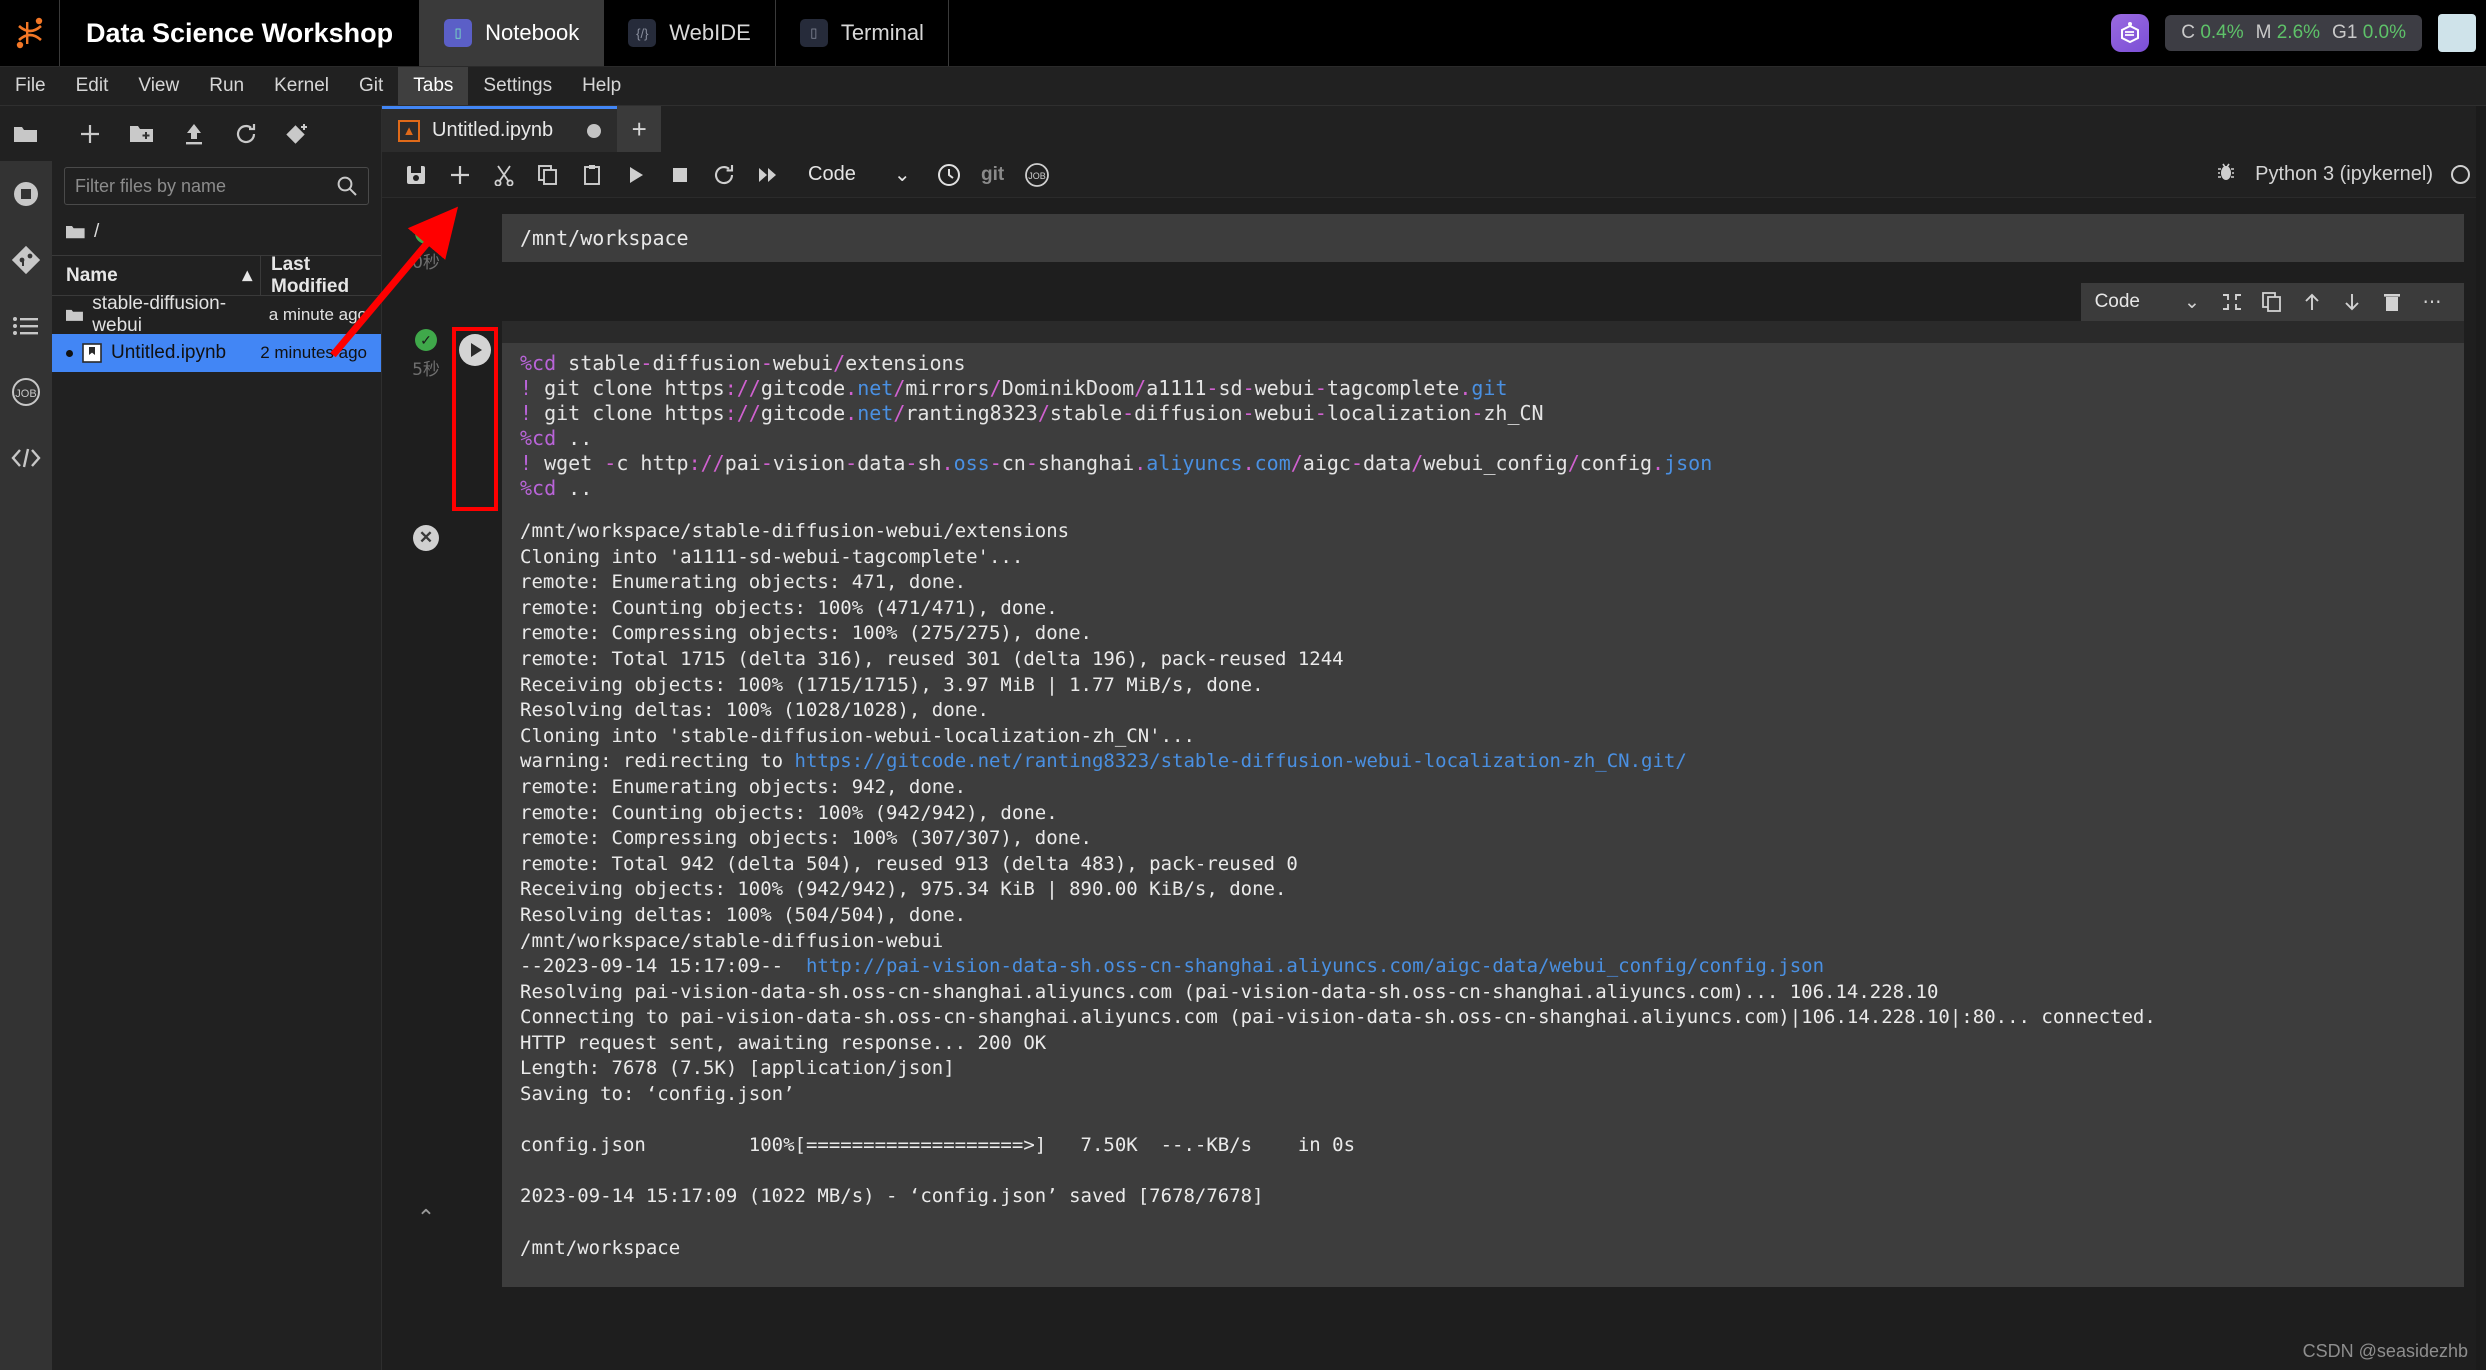 Image resolution: width=2486 pixels, height=1370 pixels. I want to click on menu-kernel: Kernel, so click(301, 86).